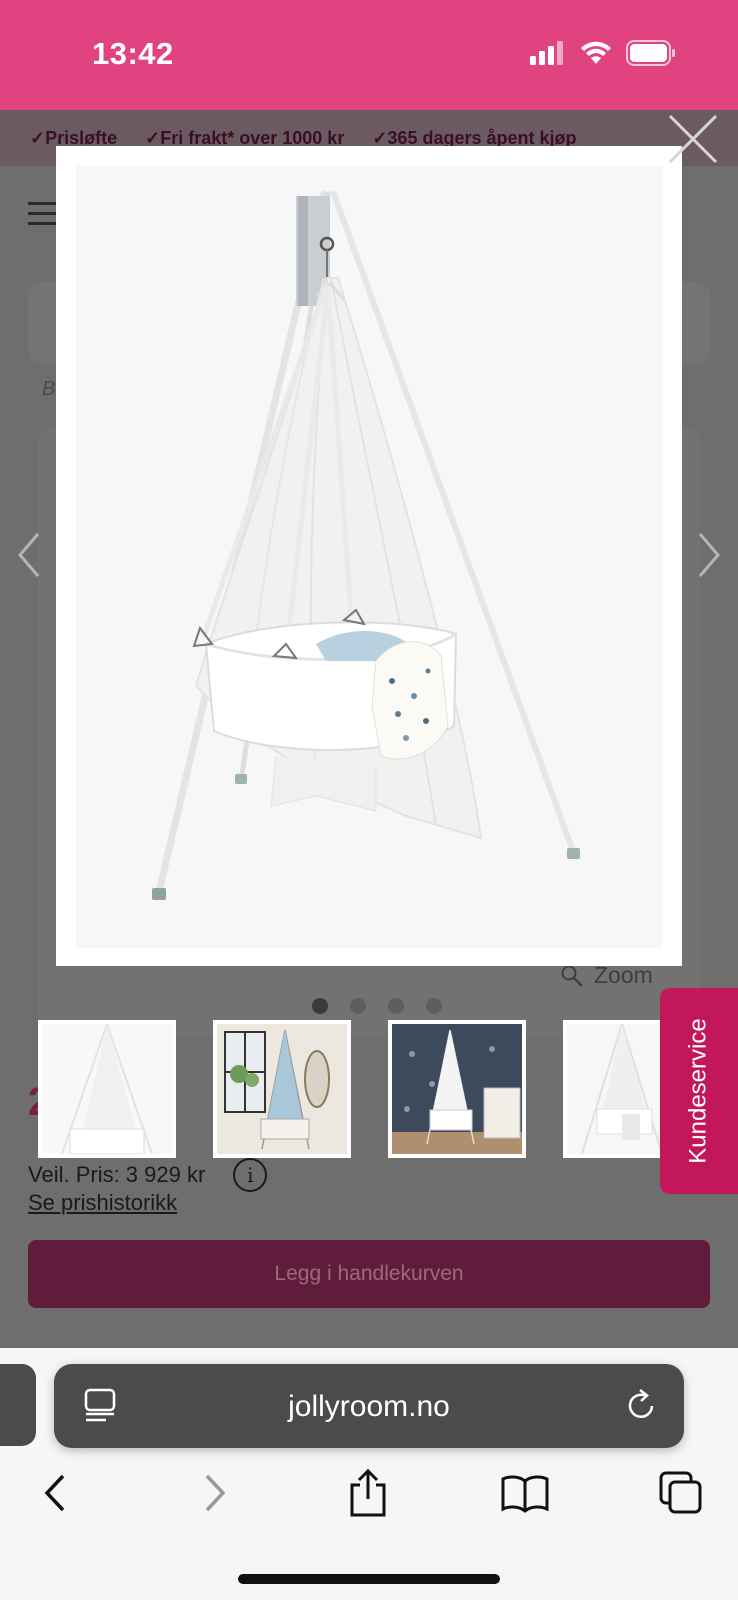  Describe the element at coordinates (369, 1579) in the screenshot. I see `home-indicator` at that location.